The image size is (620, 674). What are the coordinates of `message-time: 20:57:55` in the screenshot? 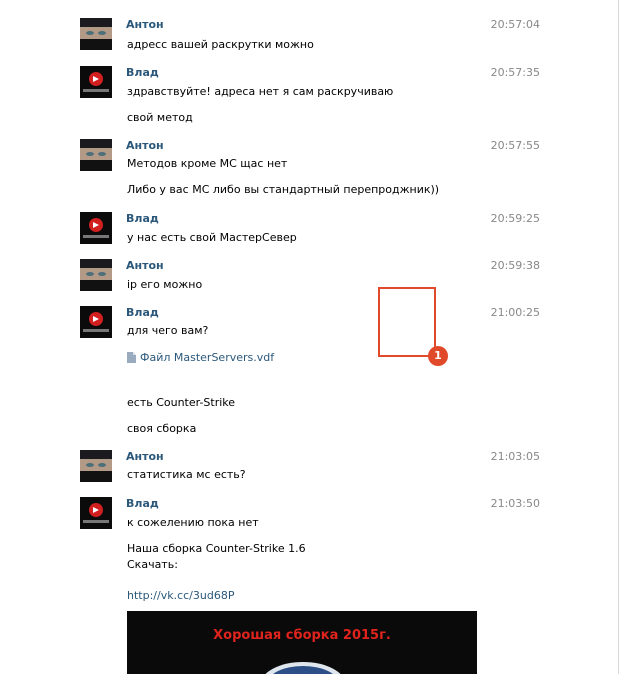 It's located at (515, 145).